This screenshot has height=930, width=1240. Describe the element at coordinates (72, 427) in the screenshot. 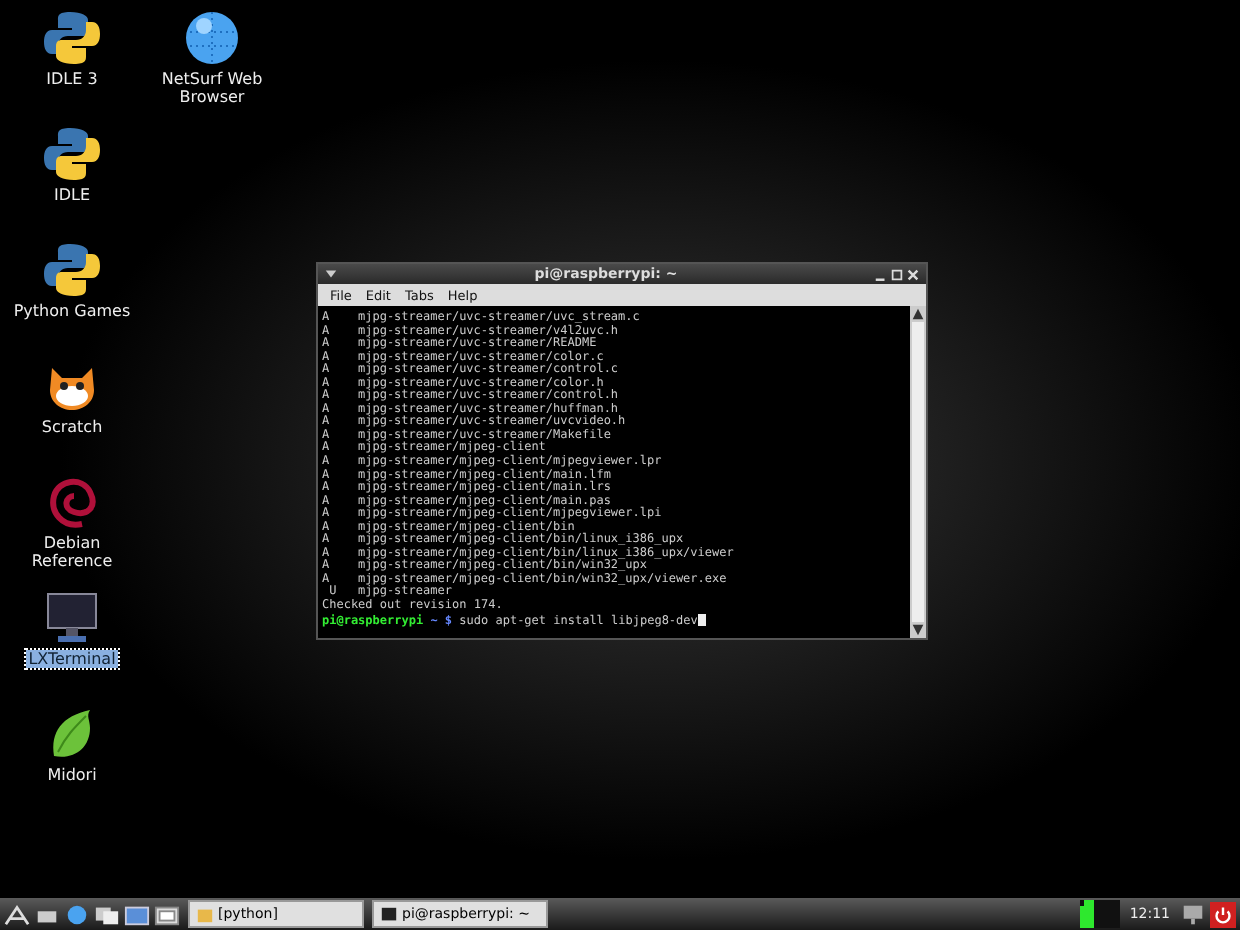

I see `icon-label: Scratch` at that location.